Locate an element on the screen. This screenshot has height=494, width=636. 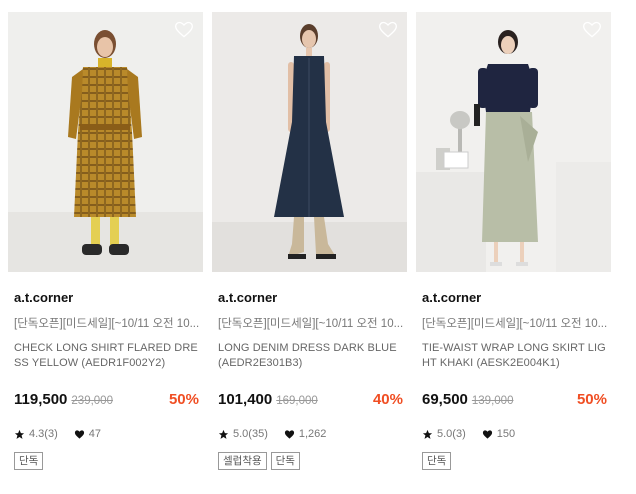
rating-count: 5.0(35) is located at coordinates (250, 434).